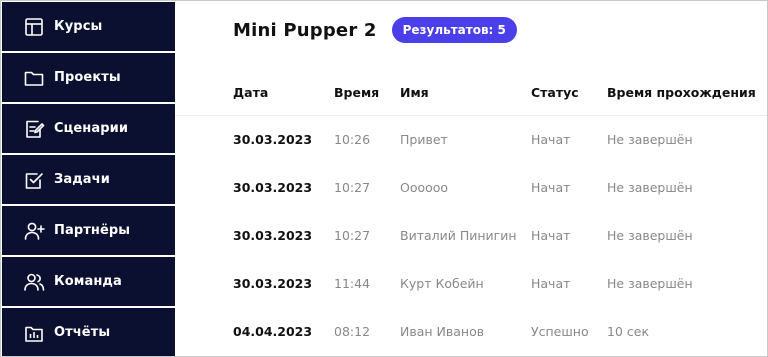  I want to click on sidebar-item-courses: Курсы, so click(88, 26).